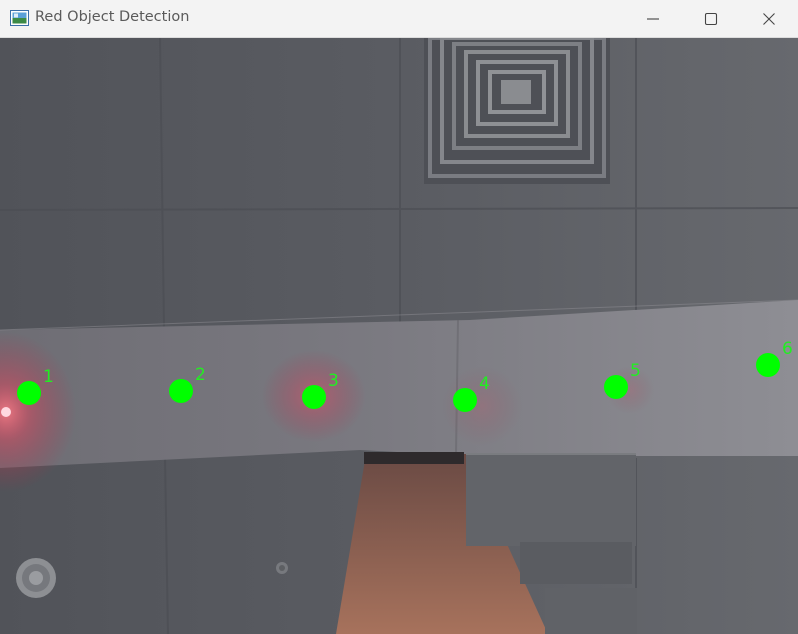  What do you see at coordinates (787, 349) in the screenshot?
I see `detection-label-6: 6` at bounding box center [787, 349].